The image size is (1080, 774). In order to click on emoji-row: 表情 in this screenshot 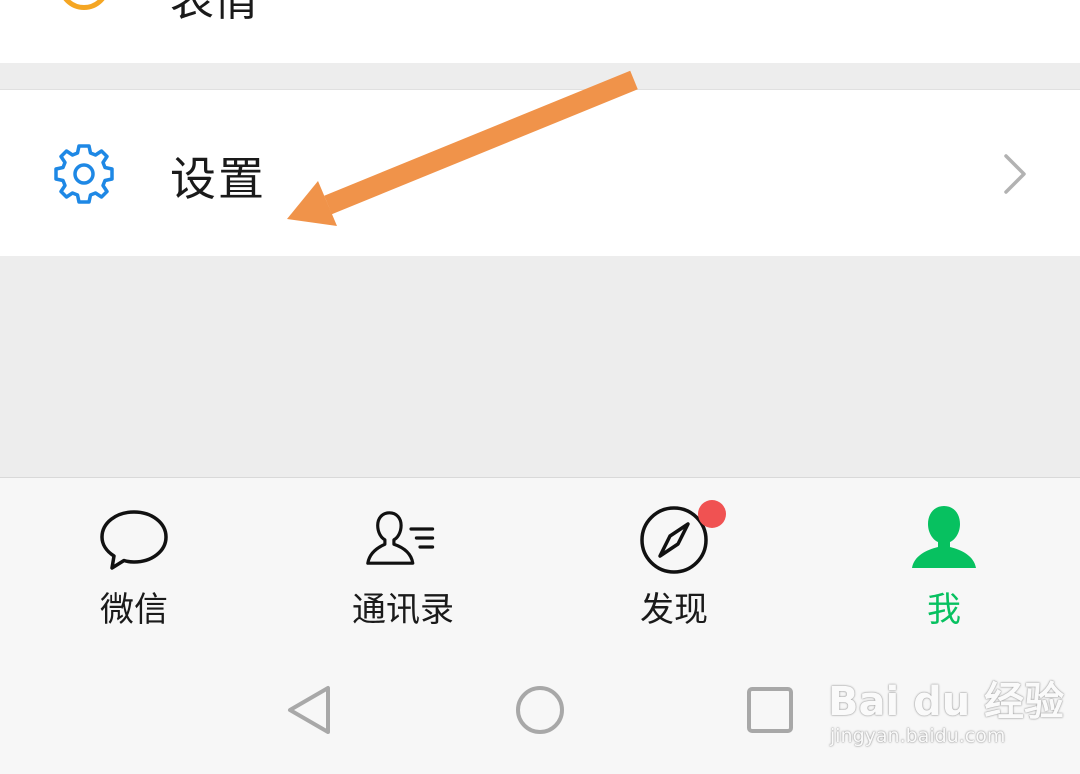, I will do `click(540, 31)`.